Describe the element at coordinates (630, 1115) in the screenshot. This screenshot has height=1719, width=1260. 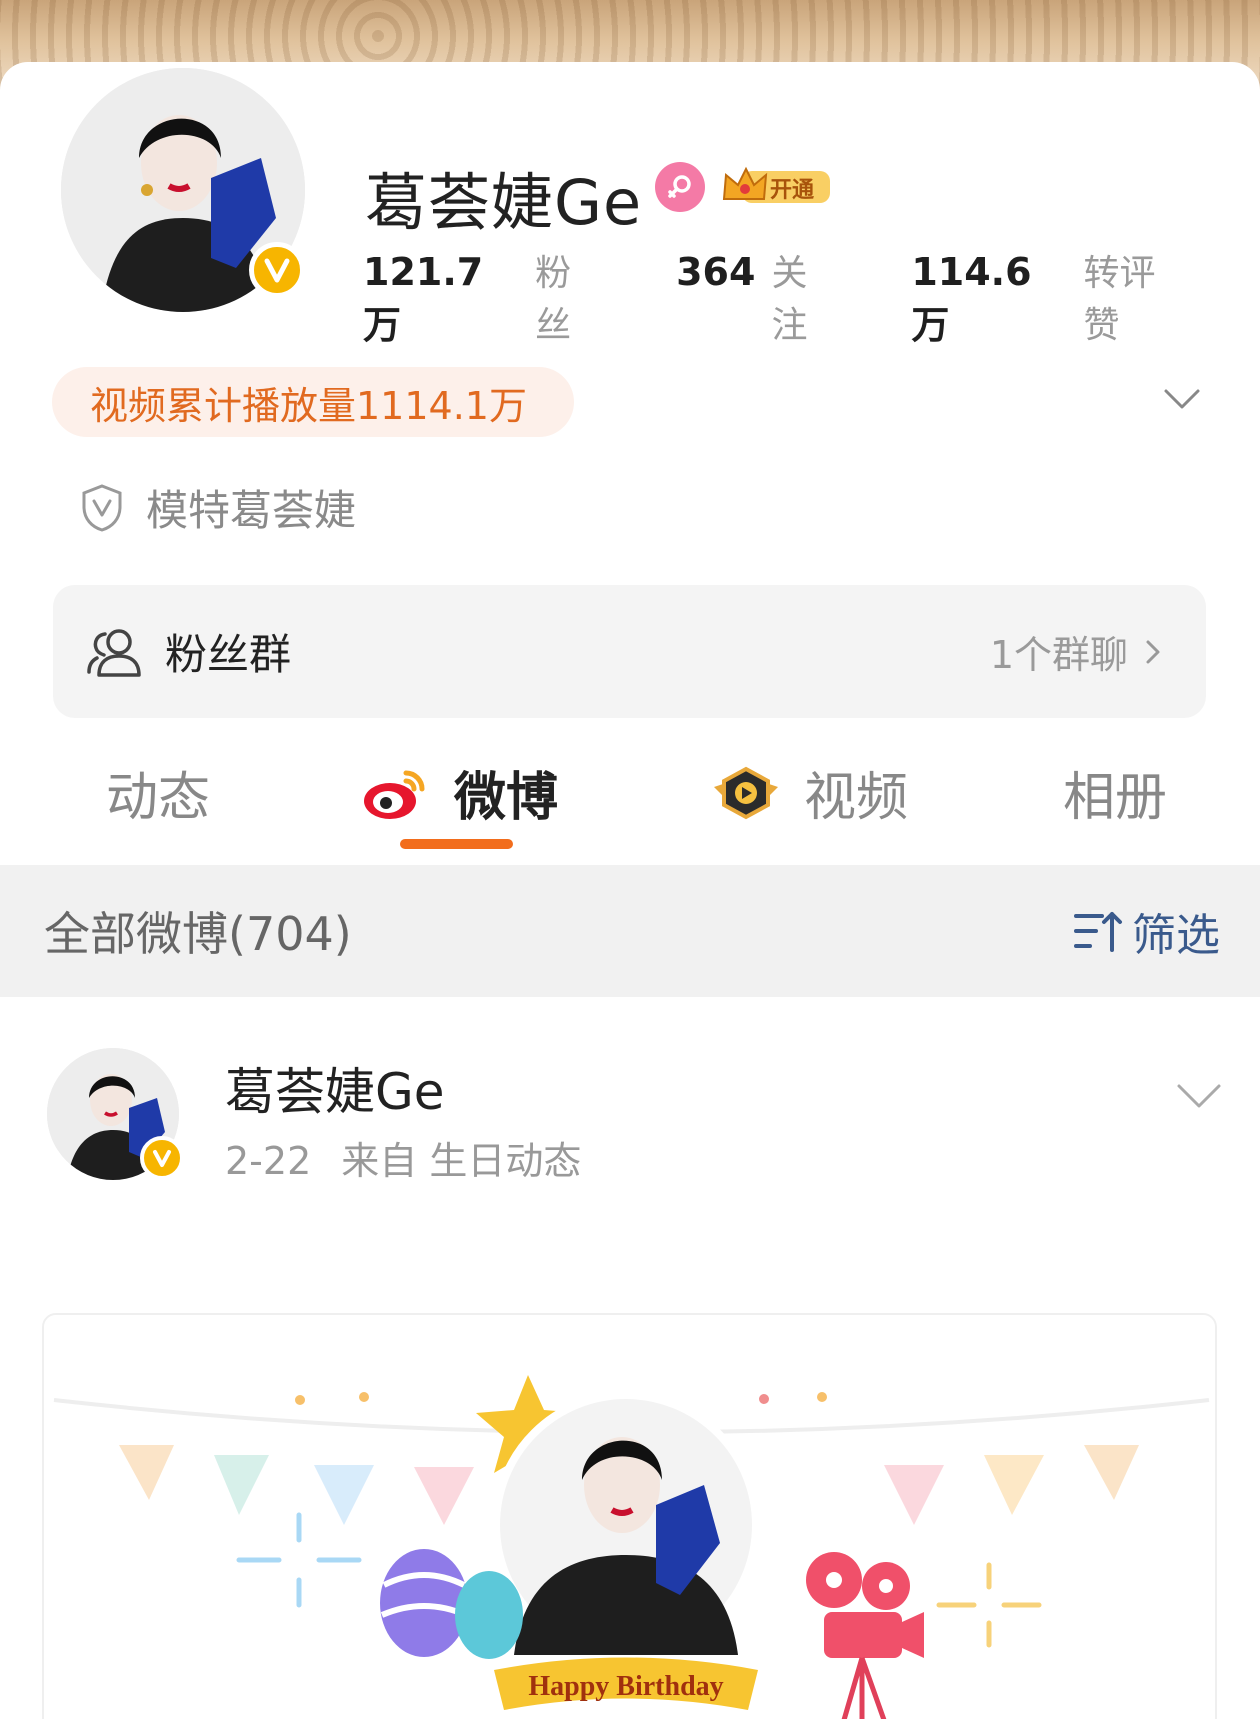
I see `post-header: 葛荟婕Ge 2-22 来自 生日动态` at that location.